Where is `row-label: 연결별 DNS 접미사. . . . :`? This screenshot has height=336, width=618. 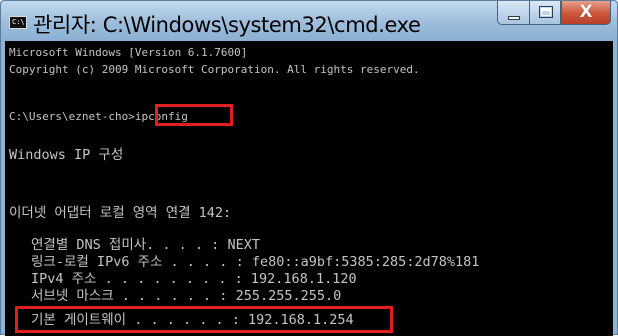 row-label: 연결별 DNS 접미사. . . . : is located at coordinates (125, 245).